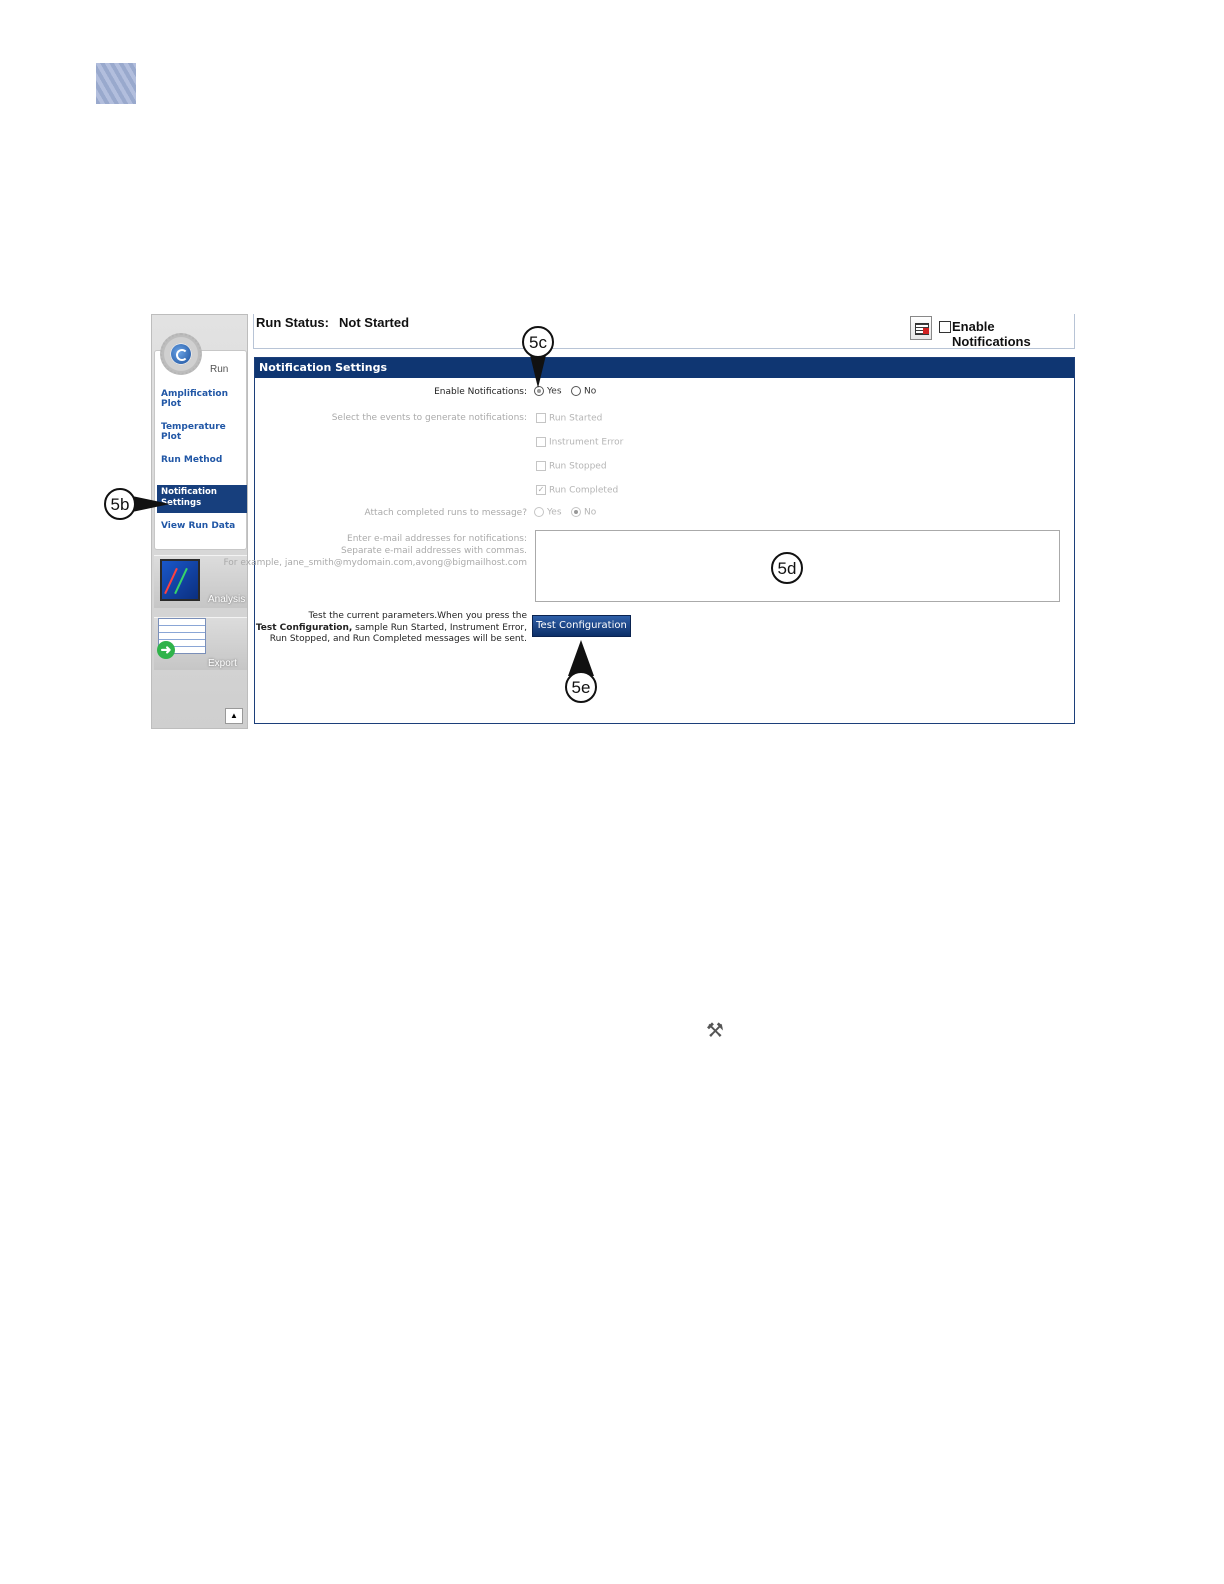 The height and width of the screenshot is (1584, 1224). Describe the element at coordinates (538, 342) in the screenshot. I see `callout-5c: 5c` at that location.